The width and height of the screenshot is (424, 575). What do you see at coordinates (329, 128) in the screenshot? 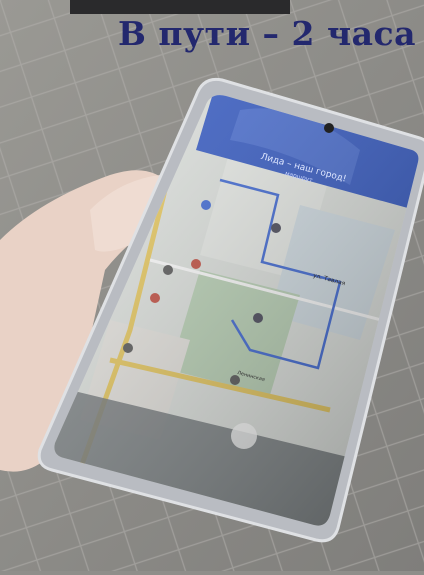
I see `front-camera` at bounding box center [329, 128].